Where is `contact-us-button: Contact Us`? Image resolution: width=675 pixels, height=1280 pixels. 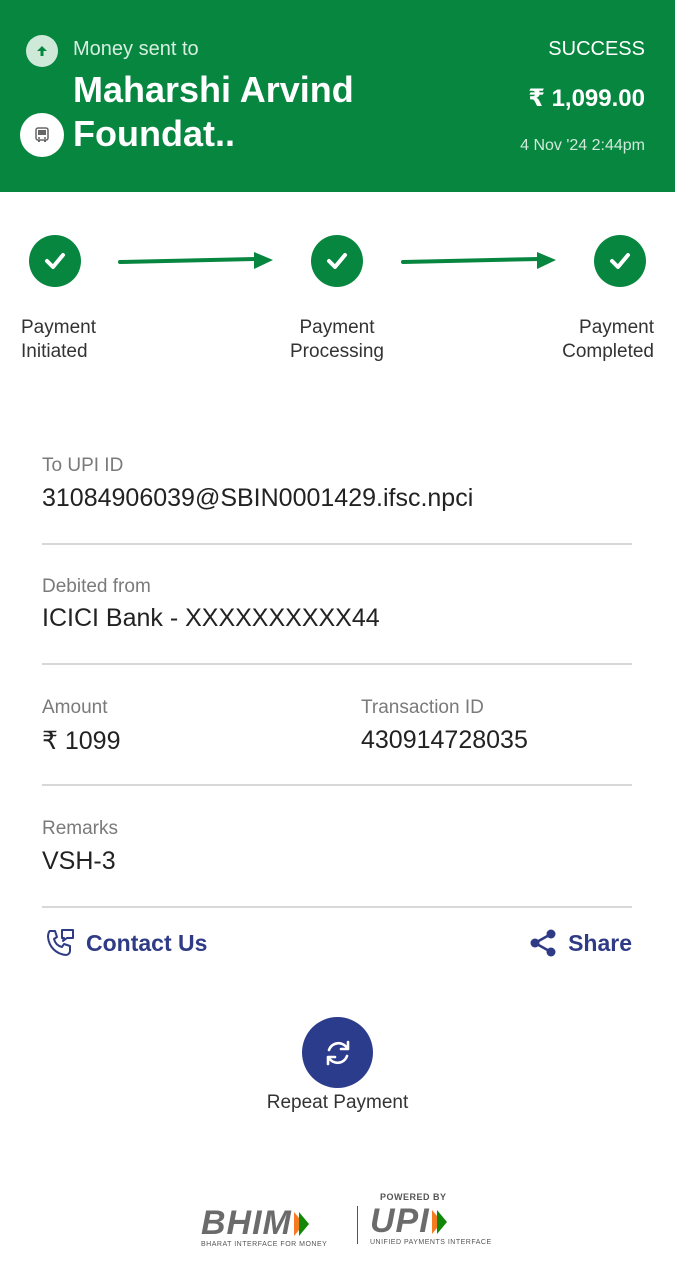
contact-us-button: Contact Us is located at coordinates (125, 943).